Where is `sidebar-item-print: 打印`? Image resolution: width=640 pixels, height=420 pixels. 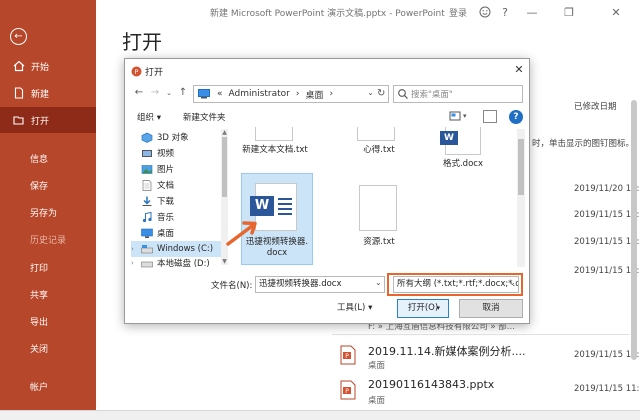 sidebar-item-print: 打印 is located at coordinates (48, 267).